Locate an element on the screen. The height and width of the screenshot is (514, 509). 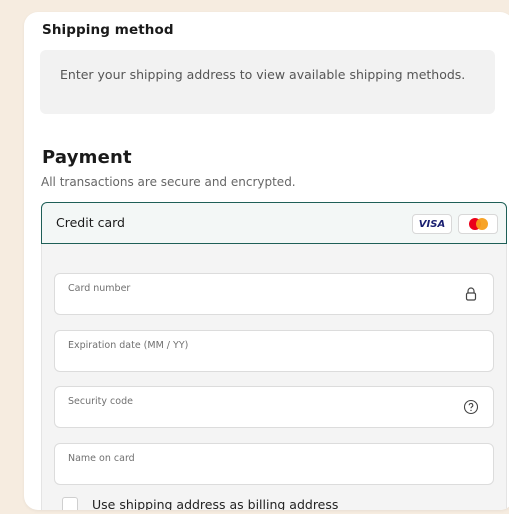
lock-icon is located at coordinates (471, 294).